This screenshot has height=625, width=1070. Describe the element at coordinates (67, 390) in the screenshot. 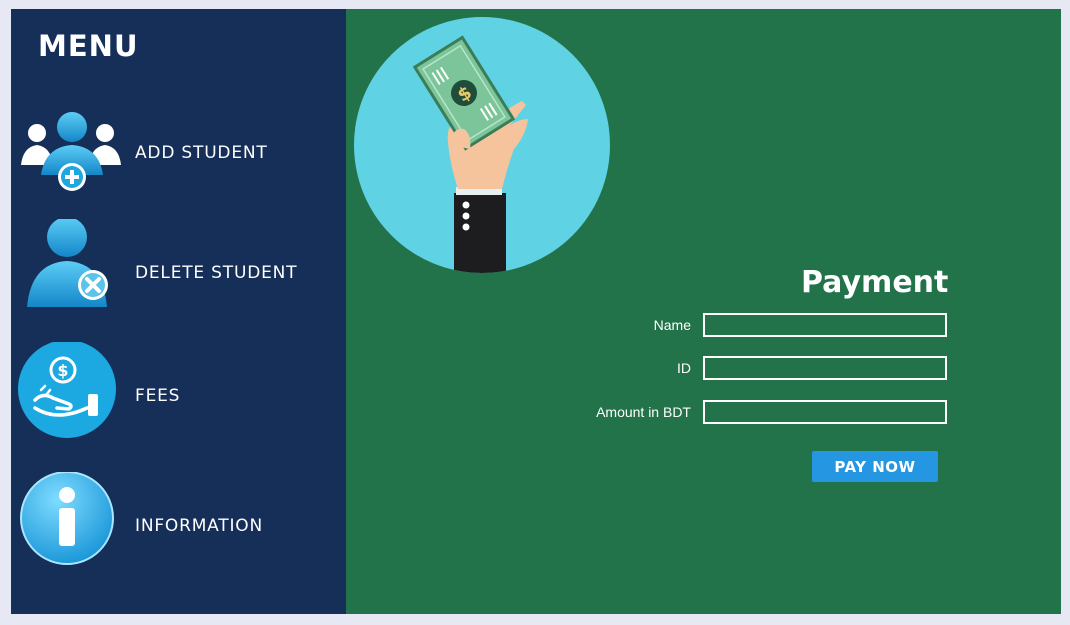

I see `fees-icon: $` at that location.